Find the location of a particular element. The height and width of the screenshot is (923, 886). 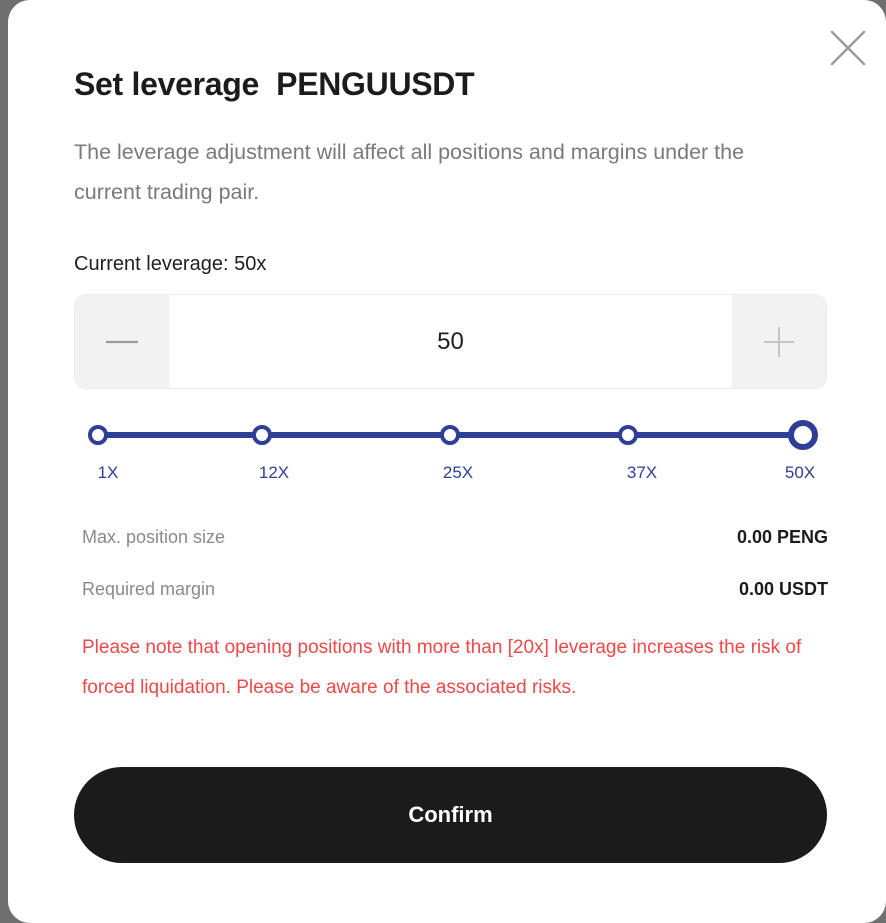

slider-label-37x: 37X is located at coordinates (642, 473).